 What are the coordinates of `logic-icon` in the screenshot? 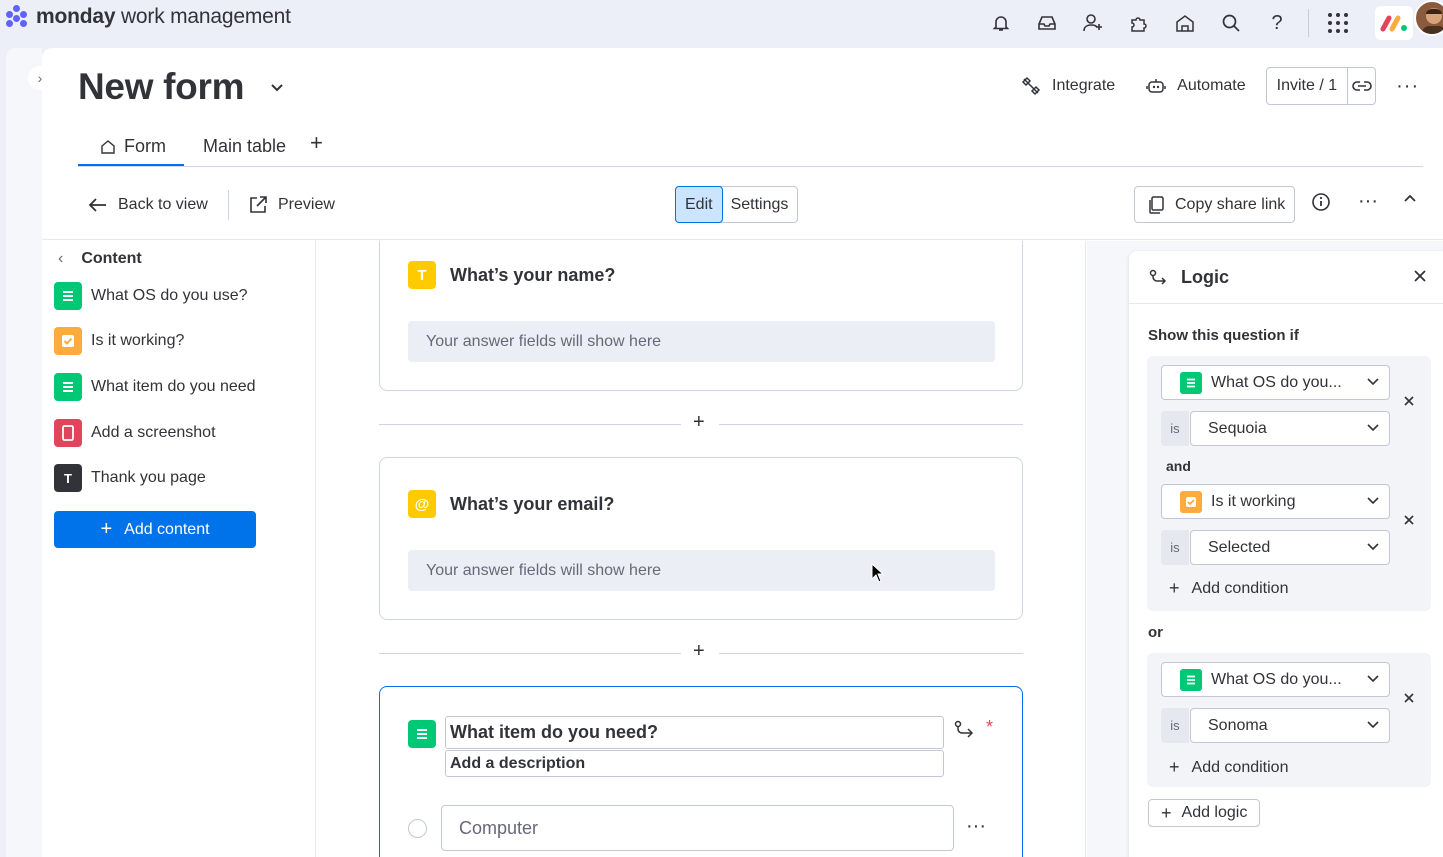 It's located at (965, 732).